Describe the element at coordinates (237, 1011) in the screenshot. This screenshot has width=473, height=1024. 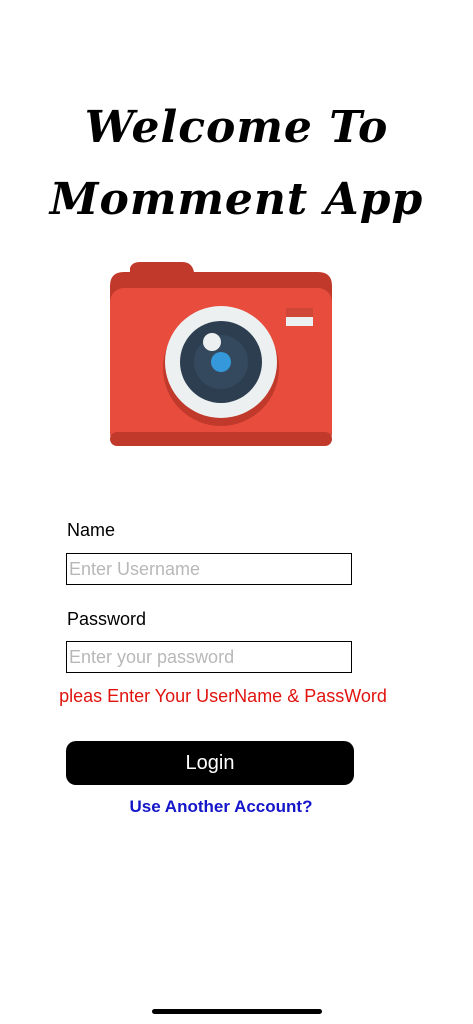
I see `home-indicator` at that location.